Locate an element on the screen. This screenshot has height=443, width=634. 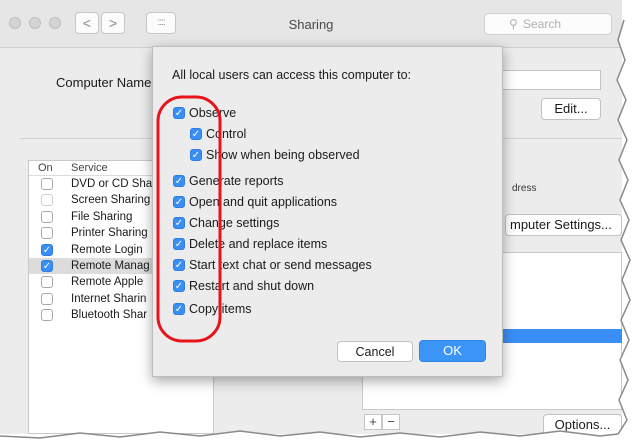
service-name: DVD or CD Sha is located at coordinates (112, 184).